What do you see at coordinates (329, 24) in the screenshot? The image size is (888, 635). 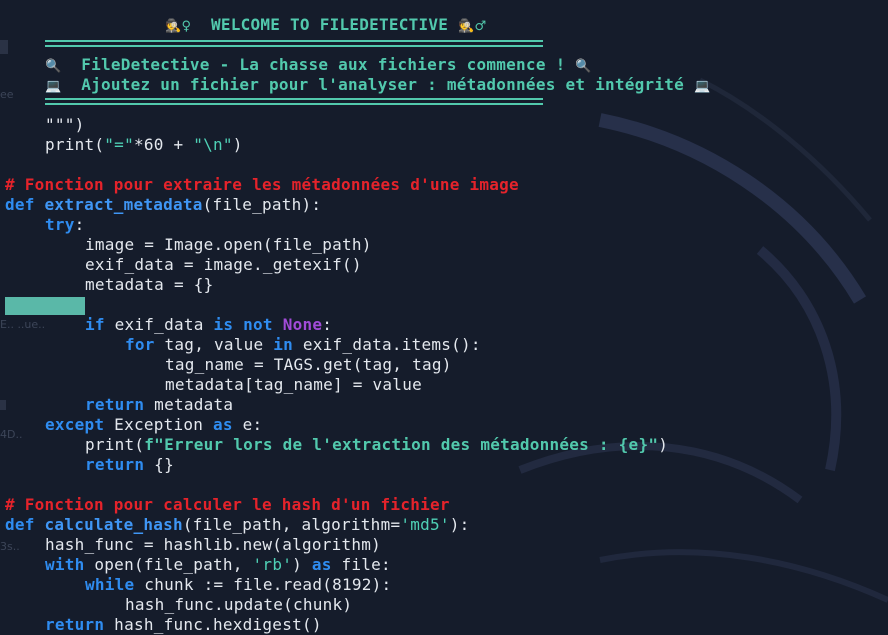 I see `banner-title: WELCOME TO FILEDETECTIVE` at bounding box center [329, 24].